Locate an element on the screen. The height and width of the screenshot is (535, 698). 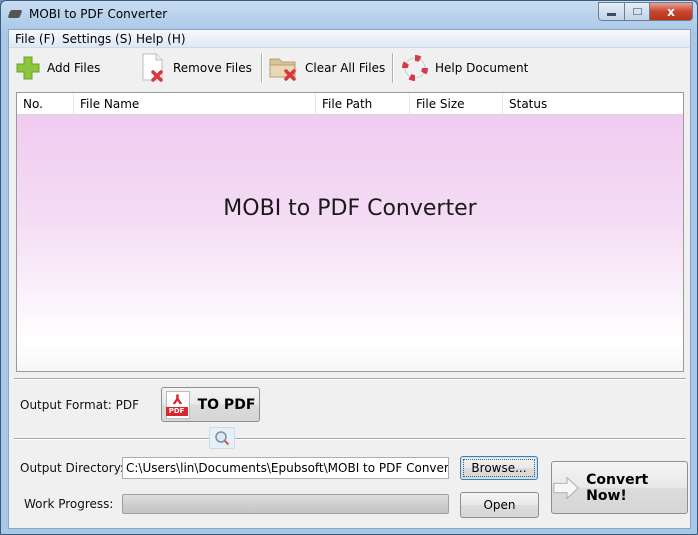
add-files-button: Add Files is located at coordinates (57, 68).